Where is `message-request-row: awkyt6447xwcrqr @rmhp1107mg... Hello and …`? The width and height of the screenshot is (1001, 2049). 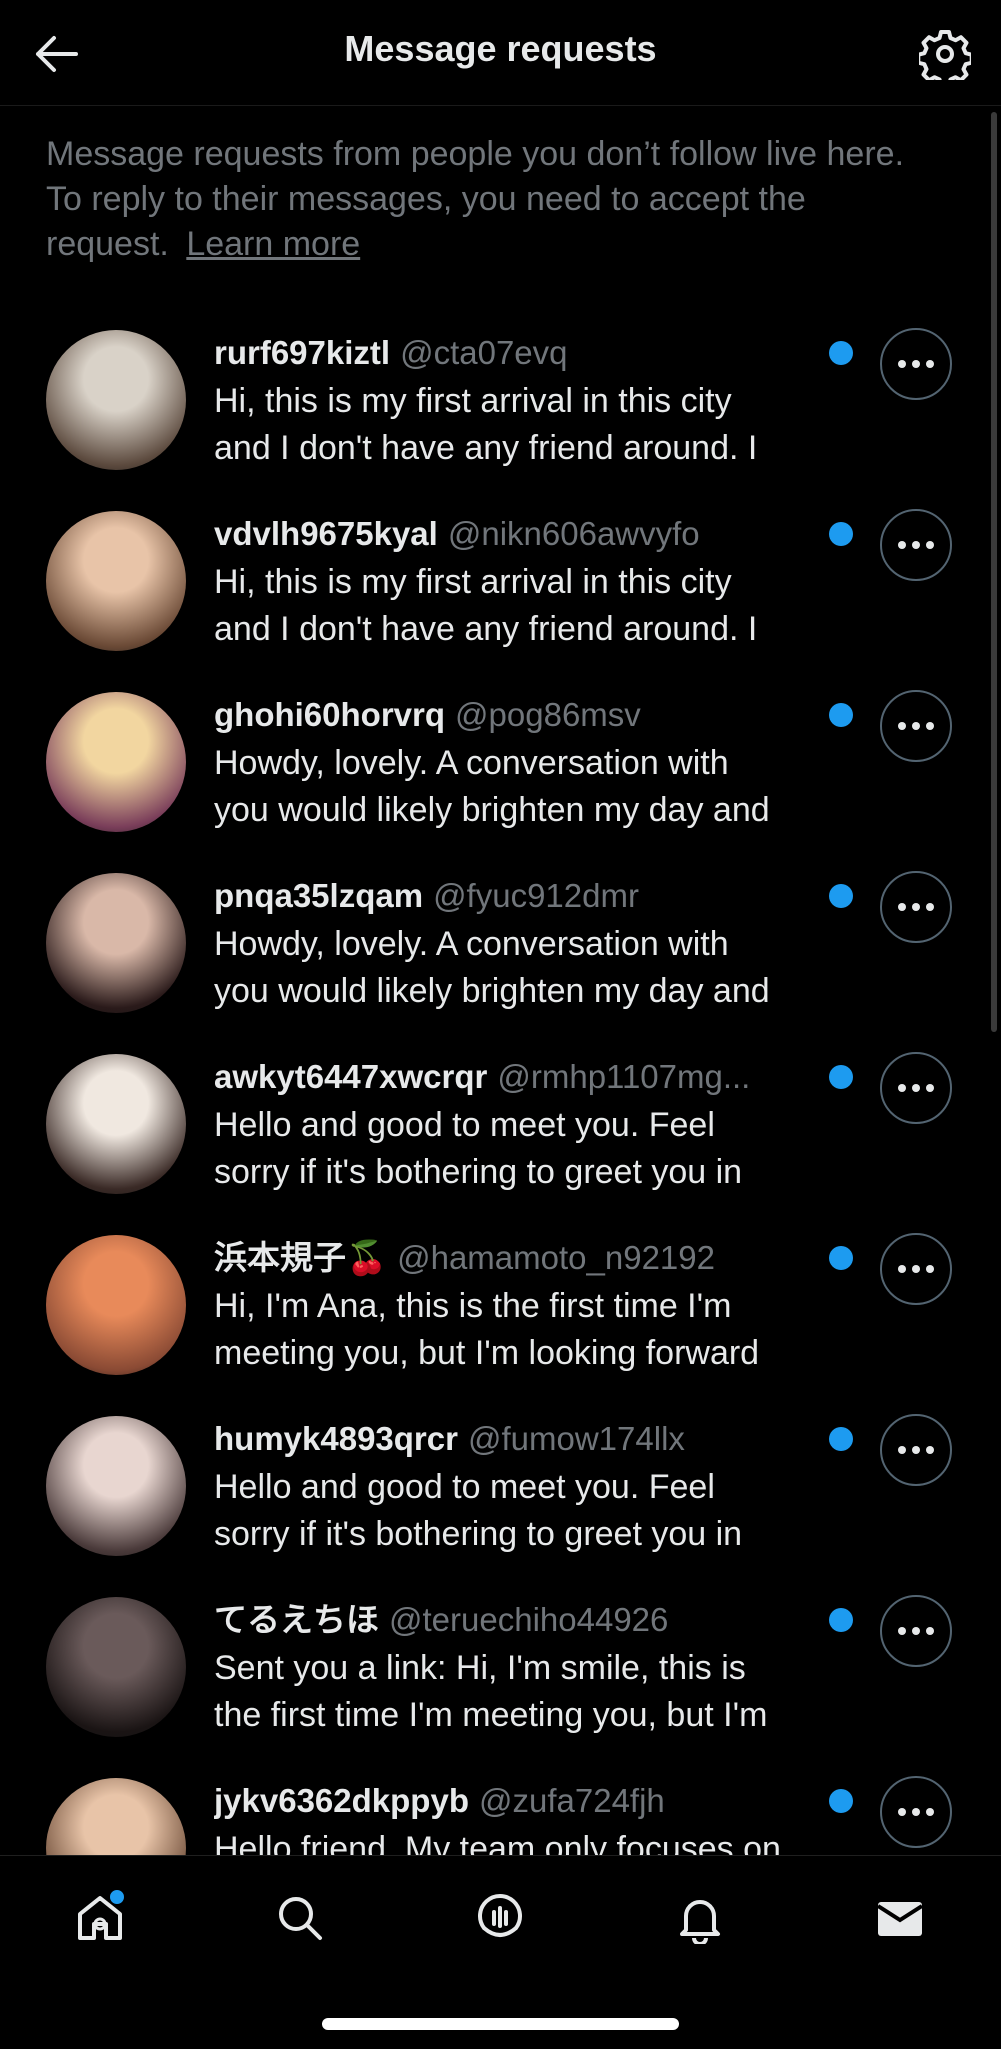 message-request-row: awkyt6447xwcrqr @rmhp1107mg... Hello and … is located at coordinates (500, 1134).